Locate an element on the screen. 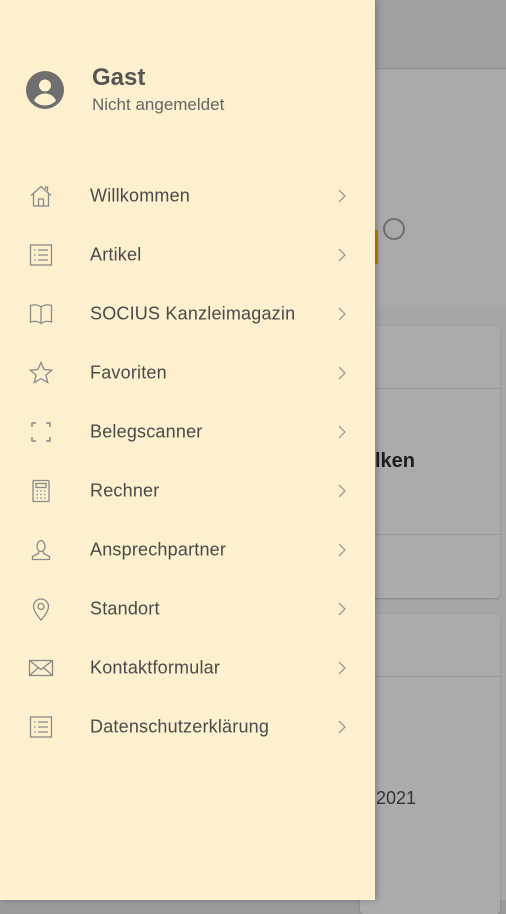 This screenshot has width=506, height=914. book-icon is located at coordinates (41, 314).